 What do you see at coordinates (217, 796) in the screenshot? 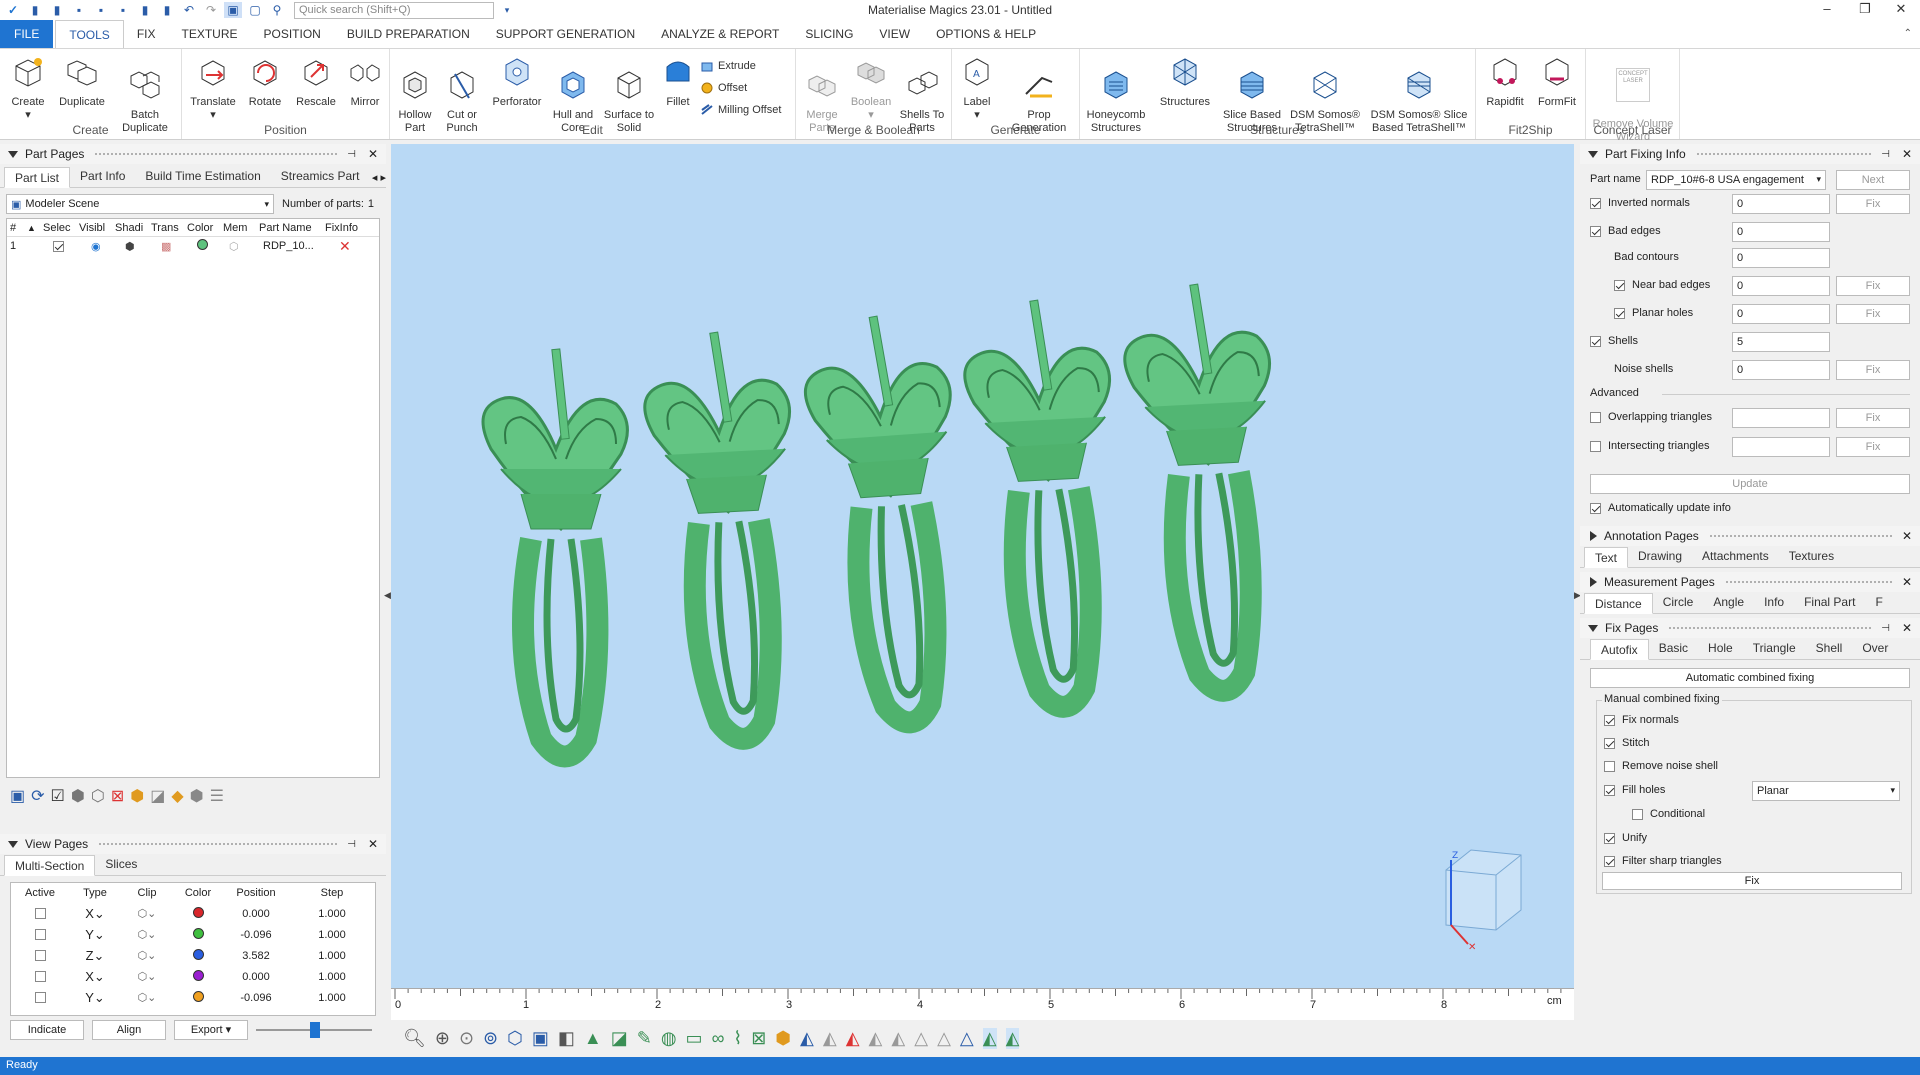
I see `list-settings-icon: ☰` at bounding box center [217, 796].